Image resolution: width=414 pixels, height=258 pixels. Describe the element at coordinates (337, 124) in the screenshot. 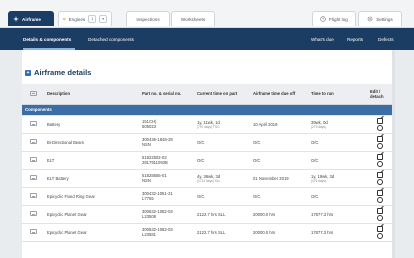

I see `ttr-cell: 39wk, 0d (273 days)` at that location.